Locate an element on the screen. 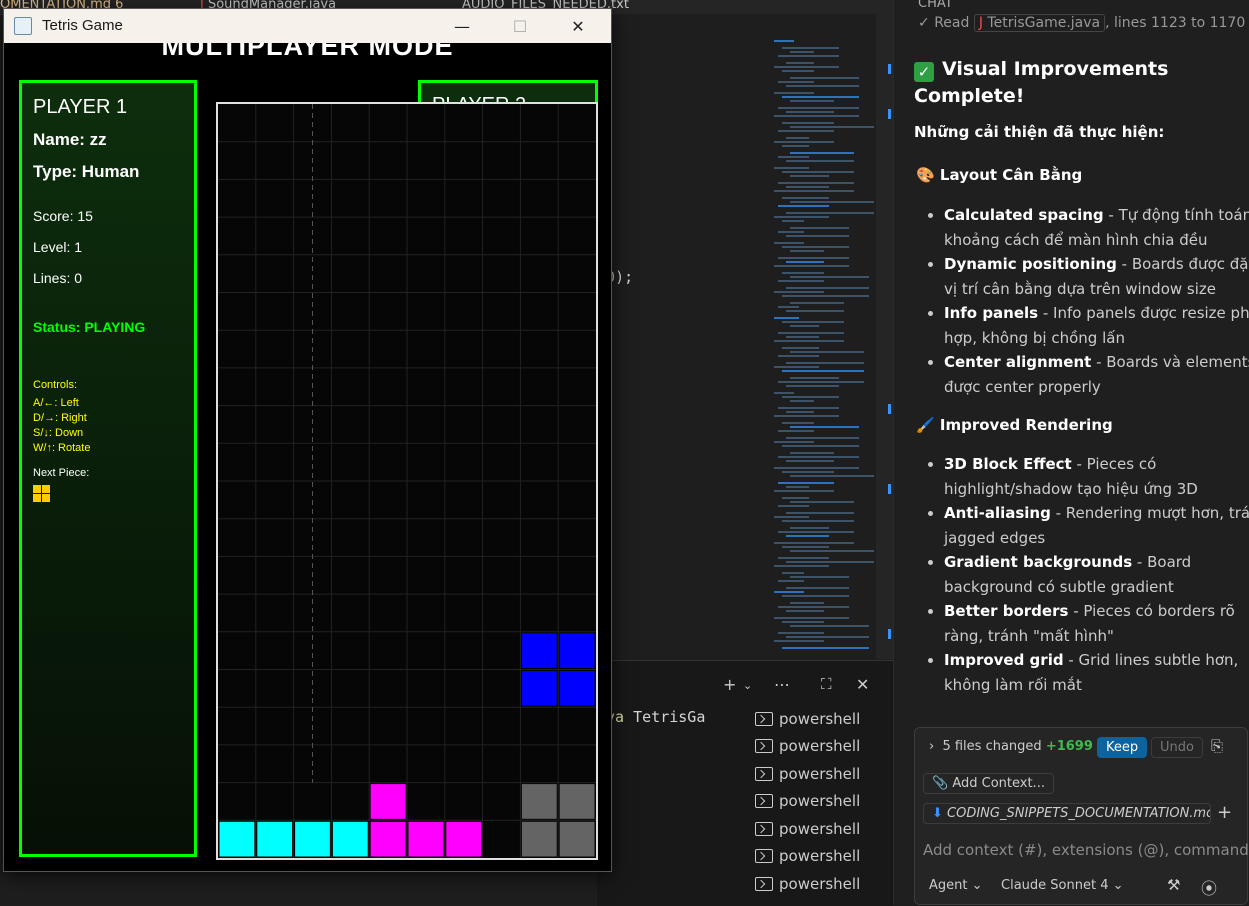  tools-icon: ⚒ is located at coordinates (1173, 885).